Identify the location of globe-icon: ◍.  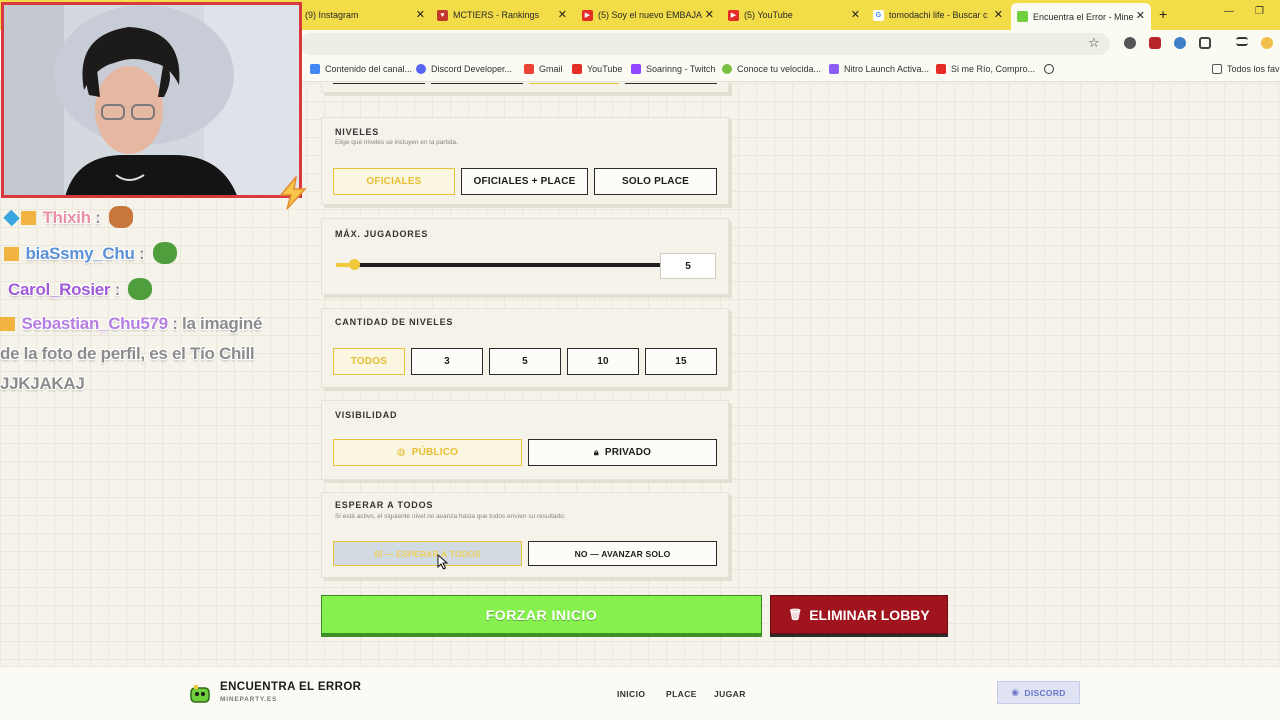
(401, 452).